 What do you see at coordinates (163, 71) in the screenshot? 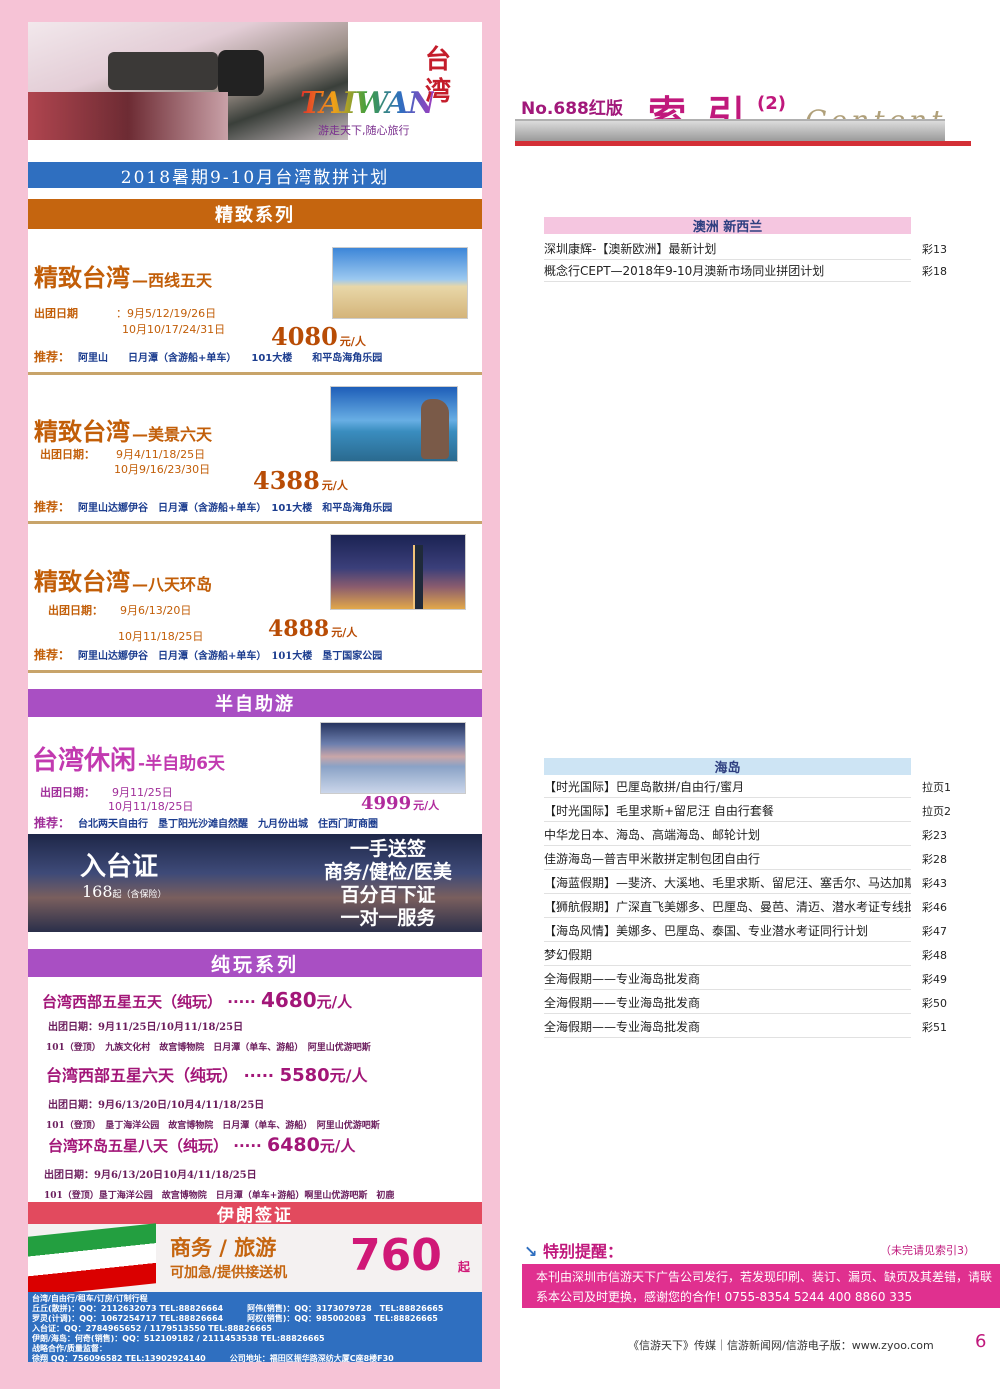
I see `train-shape` at bounding box center [163, 71].